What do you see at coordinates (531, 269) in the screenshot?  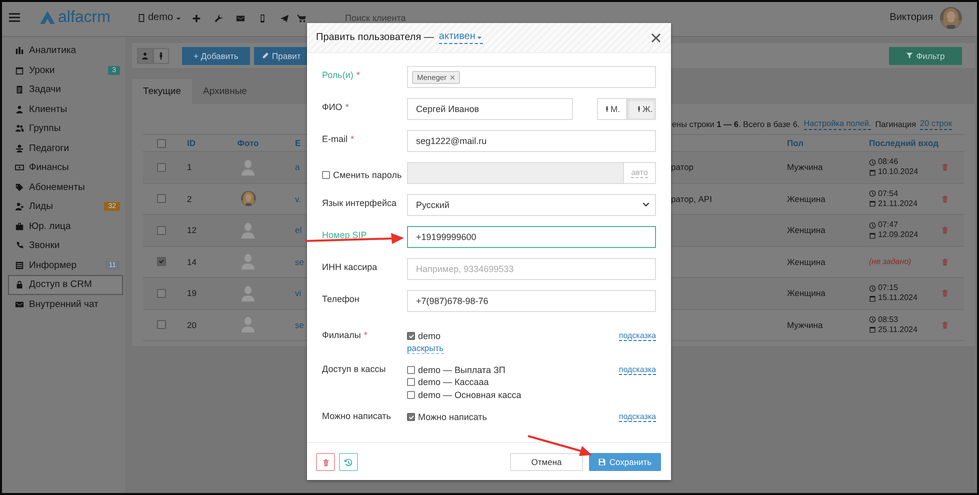 I see `input-field: Например, 9334699533` at bounding box center [531, 269].